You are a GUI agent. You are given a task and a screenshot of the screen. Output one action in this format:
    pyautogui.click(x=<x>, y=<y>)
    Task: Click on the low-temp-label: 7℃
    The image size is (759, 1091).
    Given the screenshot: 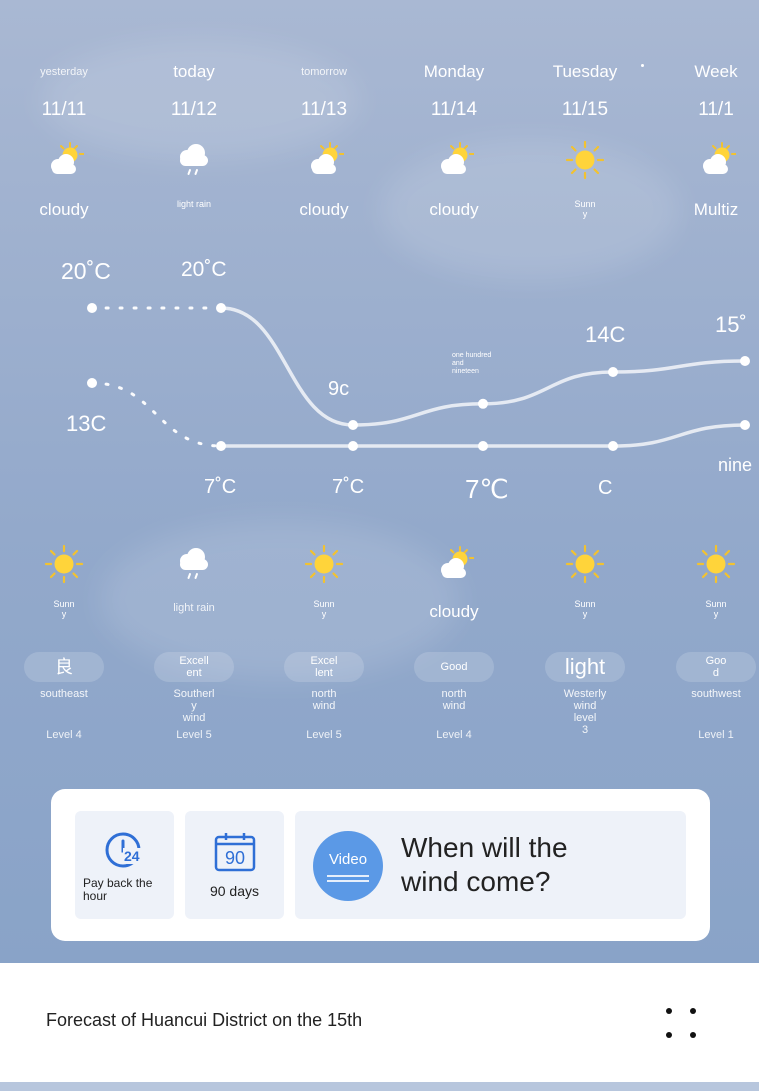 What is the action you would take?
    pyautogui.click(x=487, y=489)
    